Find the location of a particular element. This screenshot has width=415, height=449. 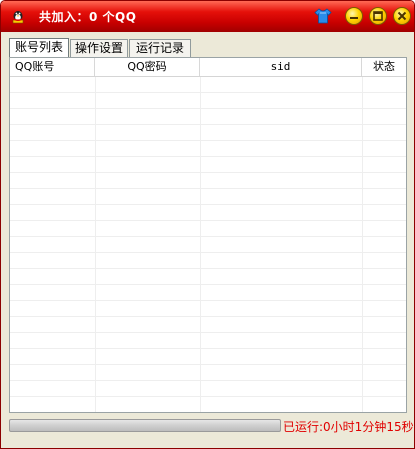

close-icon is located at coordinates (402, 16).